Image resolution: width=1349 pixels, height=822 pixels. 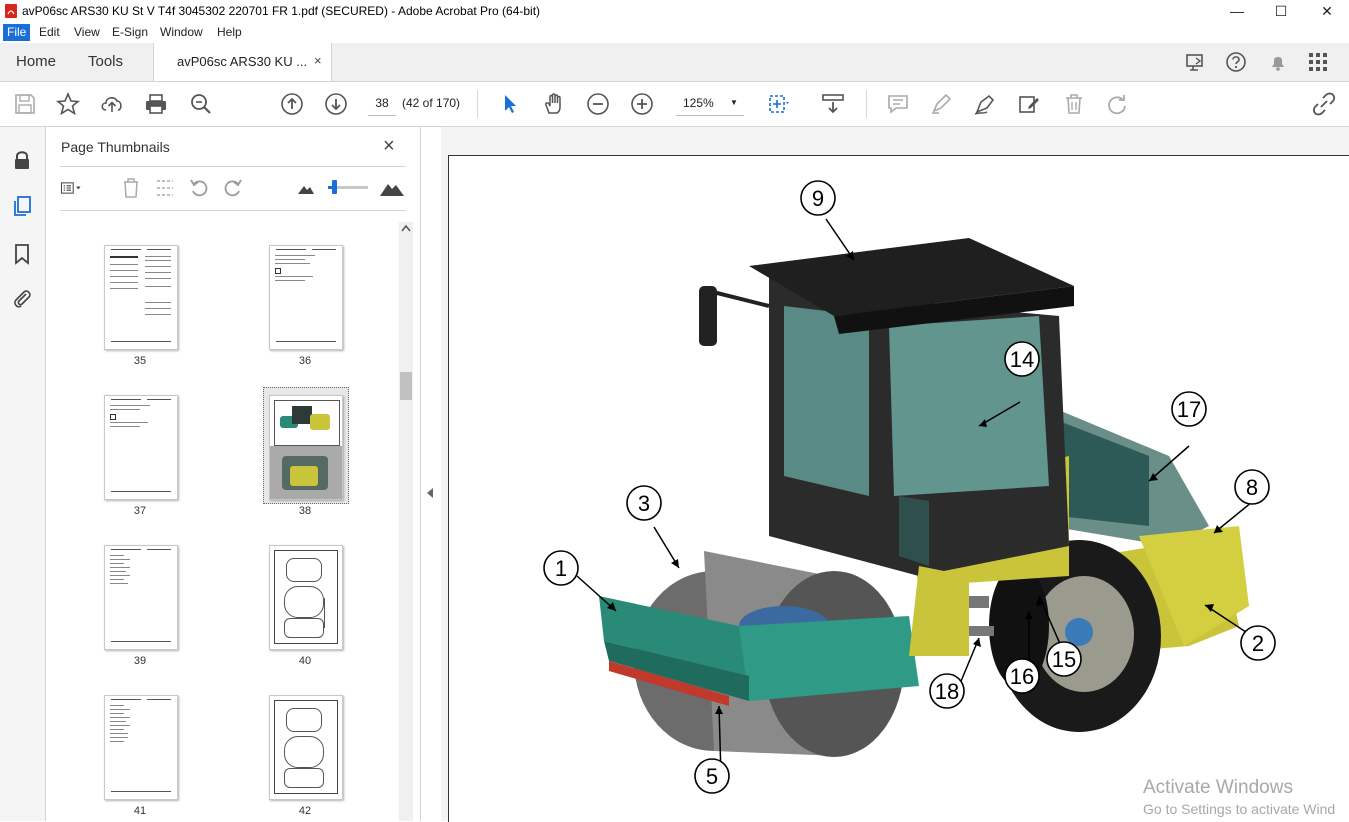 I want to click on next-page-icon, so click(x=336, y=104).